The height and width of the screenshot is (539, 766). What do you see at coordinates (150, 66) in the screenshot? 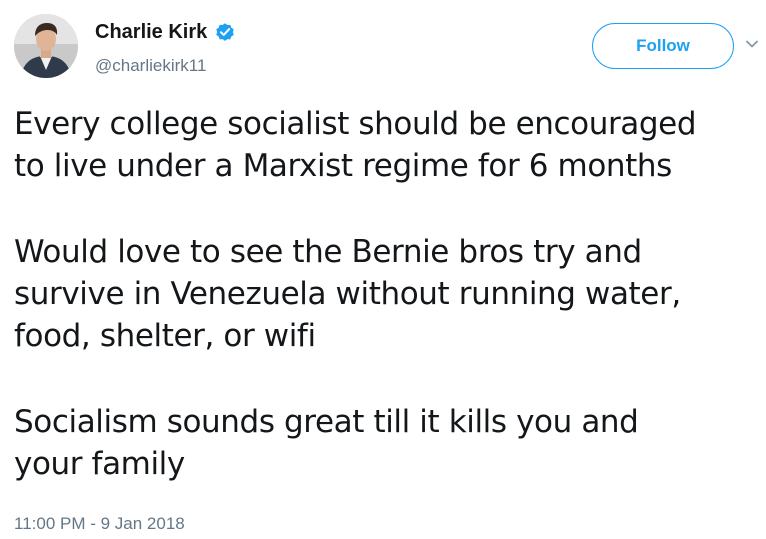
I see `author-handle: @charliekirk11` at bounding box center [150, 66].